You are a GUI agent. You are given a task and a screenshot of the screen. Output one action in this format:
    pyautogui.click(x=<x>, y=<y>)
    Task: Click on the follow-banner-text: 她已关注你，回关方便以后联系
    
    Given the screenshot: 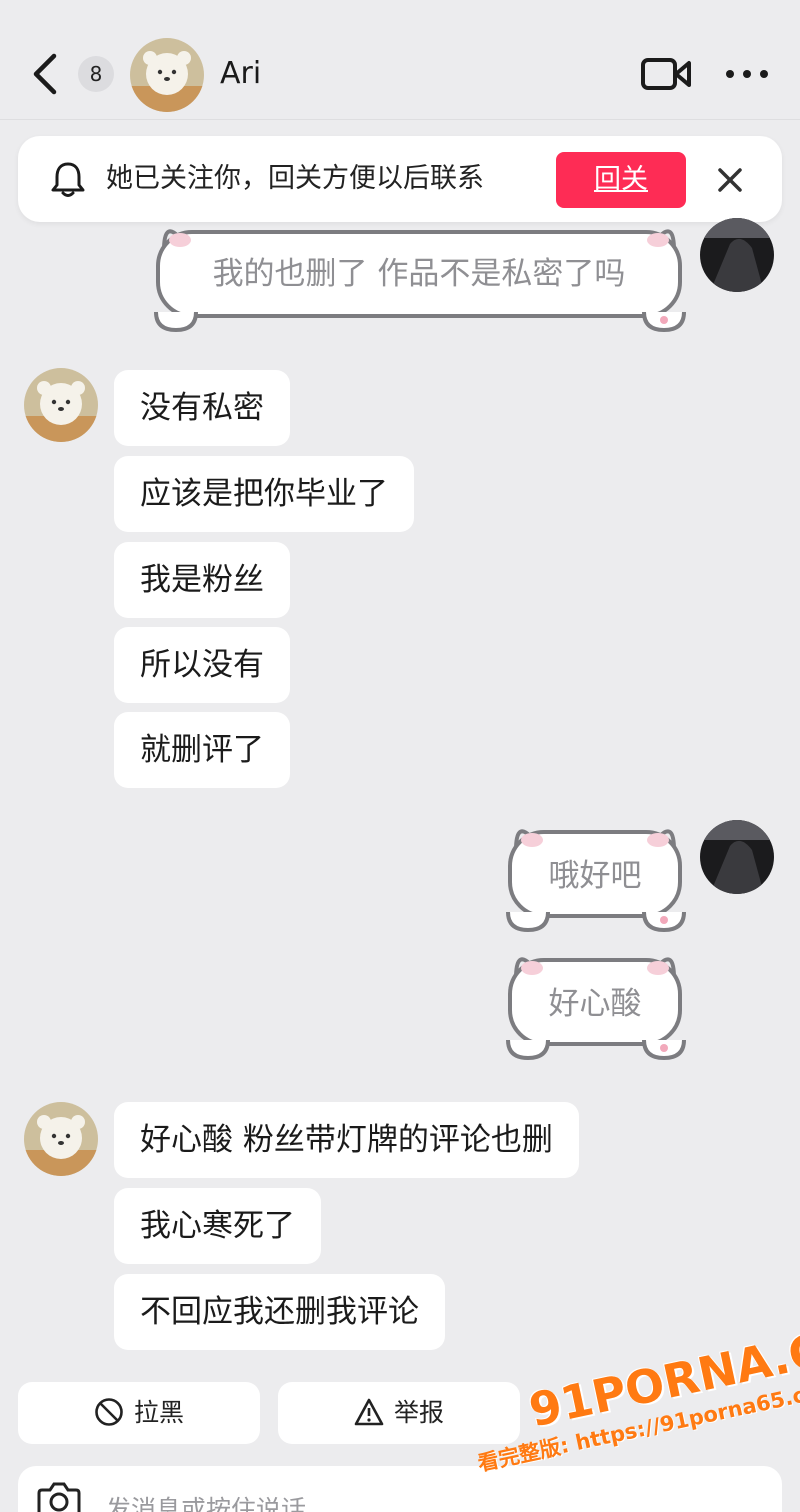 What is the action you would take?
    pyautogui.click(x=295, y=178)
    